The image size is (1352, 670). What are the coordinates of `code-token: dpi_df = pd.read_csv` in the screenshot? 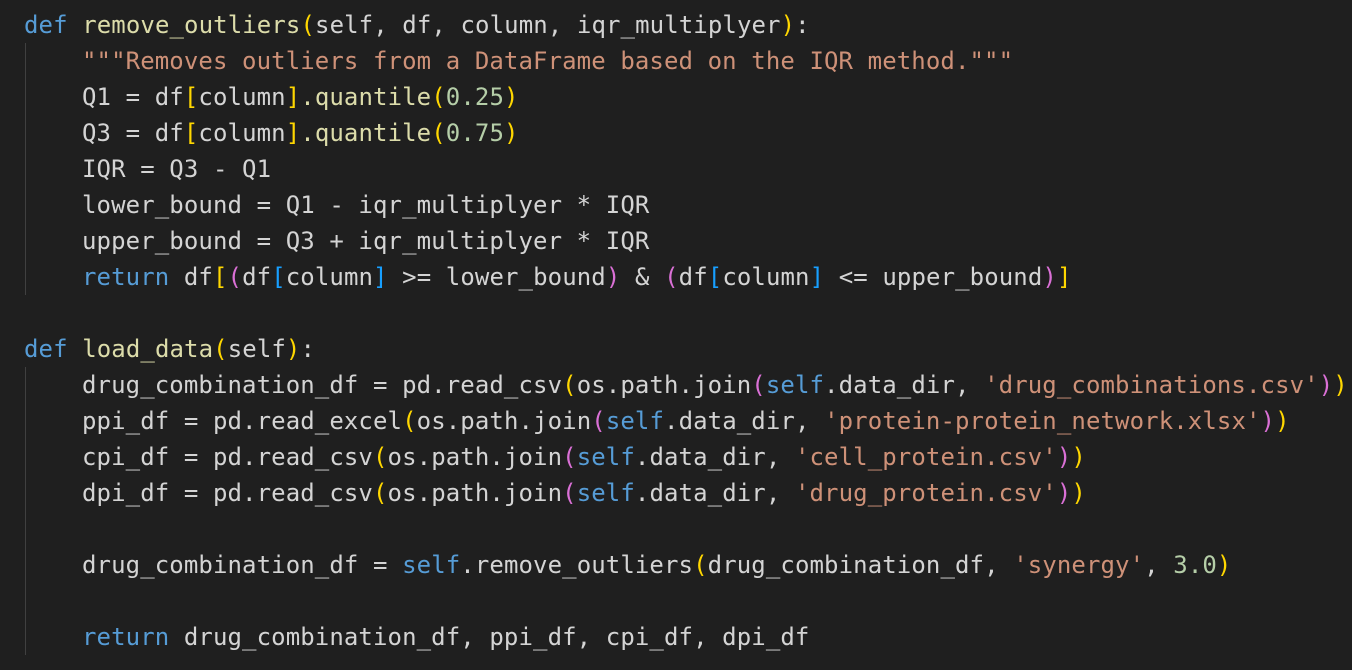 It's located at (227, 493).